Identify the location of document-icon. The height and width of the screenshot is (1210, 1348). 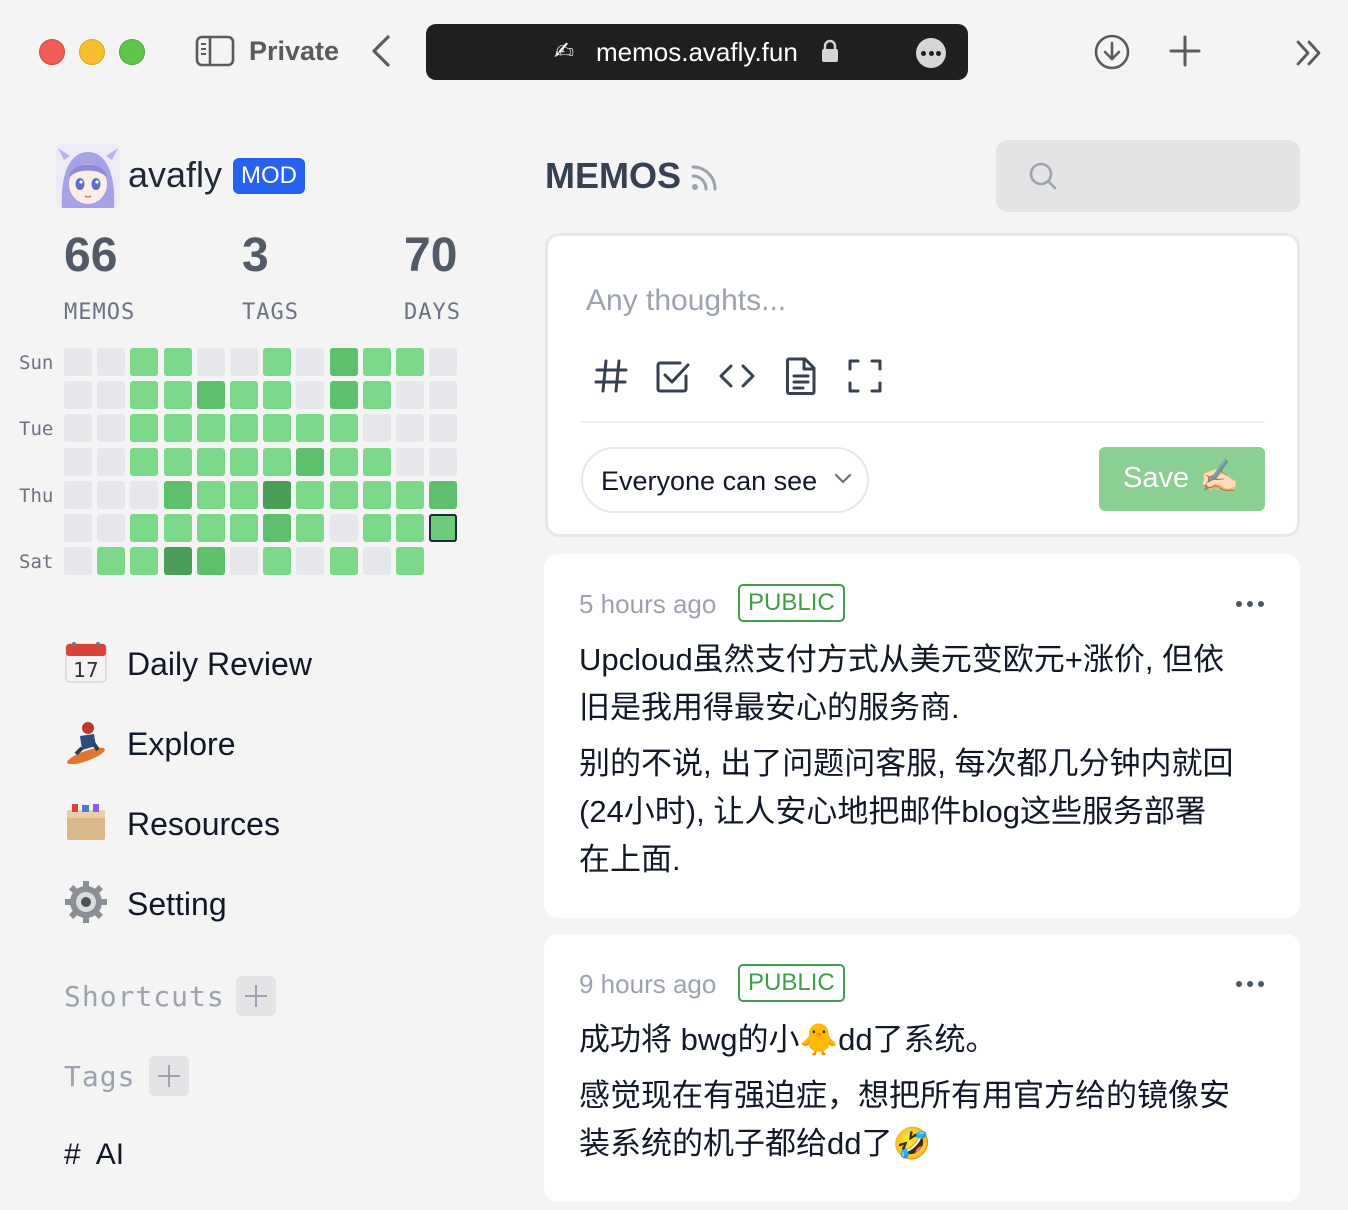
(801, 376).